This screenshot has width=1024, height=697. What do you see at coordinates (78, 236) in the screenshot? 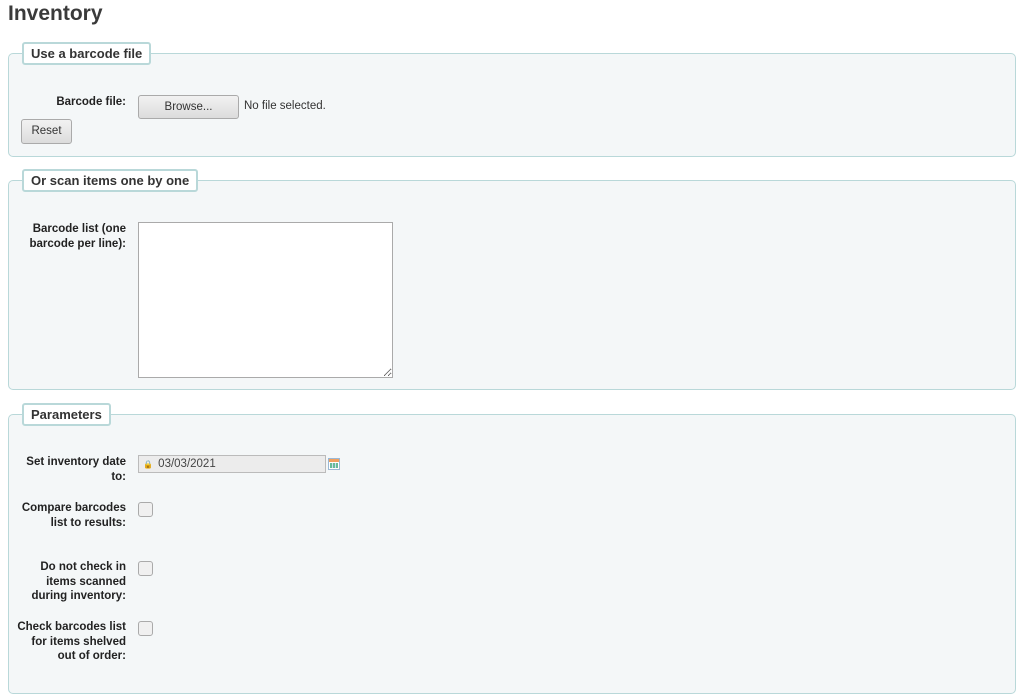
I see `barcode-list-label: Barcode list (one barcode per line):` at bounding box center [78, 236].